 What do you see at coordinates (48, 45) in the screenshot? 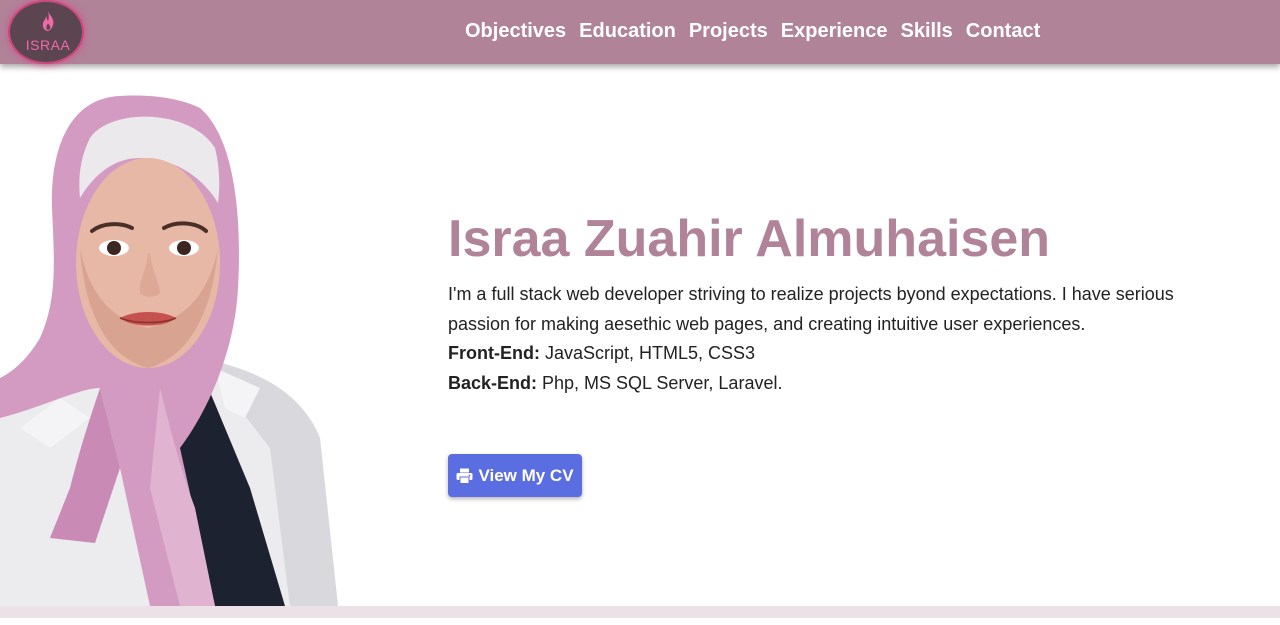
I see `logo-text: ISRAA` at bounding box center [48, 45].